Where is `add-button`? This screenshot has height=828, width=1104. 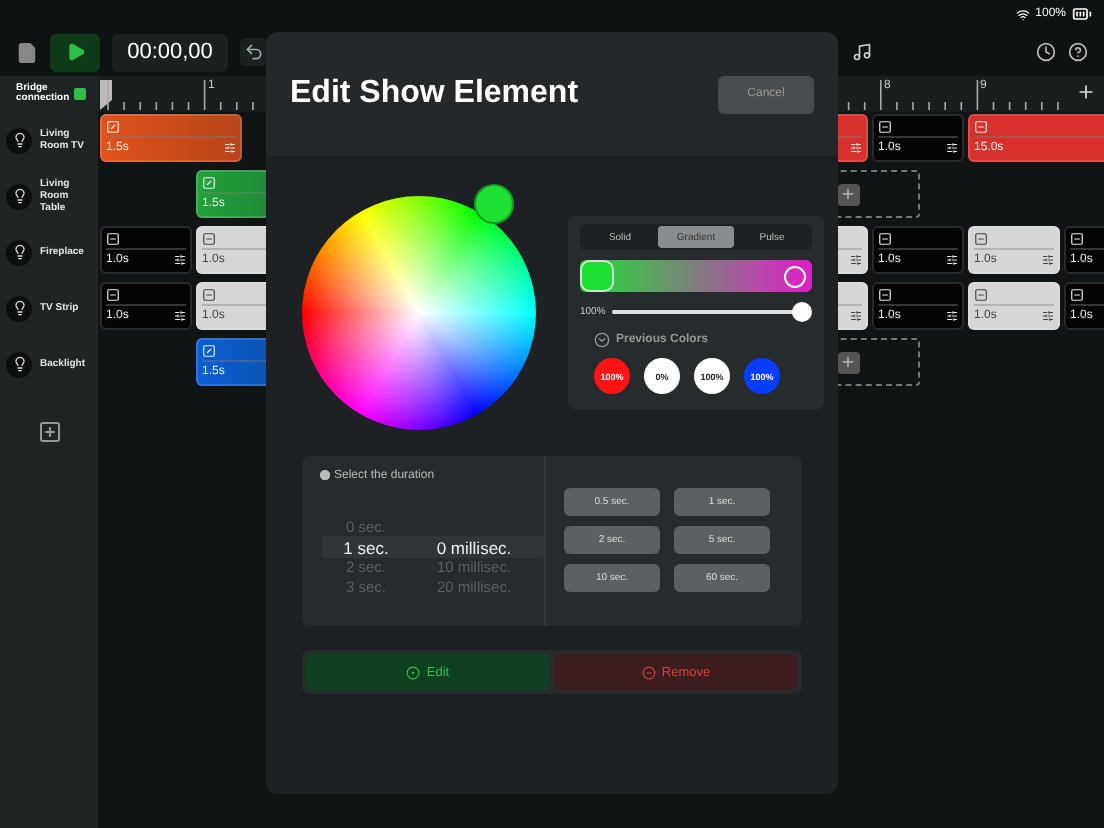 add-button is located at coordinates (1086, 92).